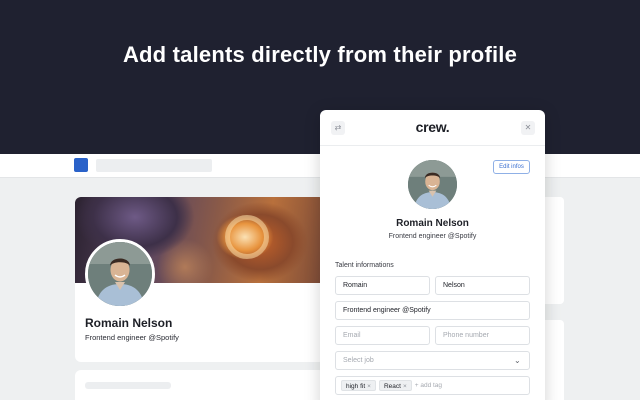 The width and height of the screenshot is (640, 400). I want to click on add-tag-input: + add tag, so click(428, 385).